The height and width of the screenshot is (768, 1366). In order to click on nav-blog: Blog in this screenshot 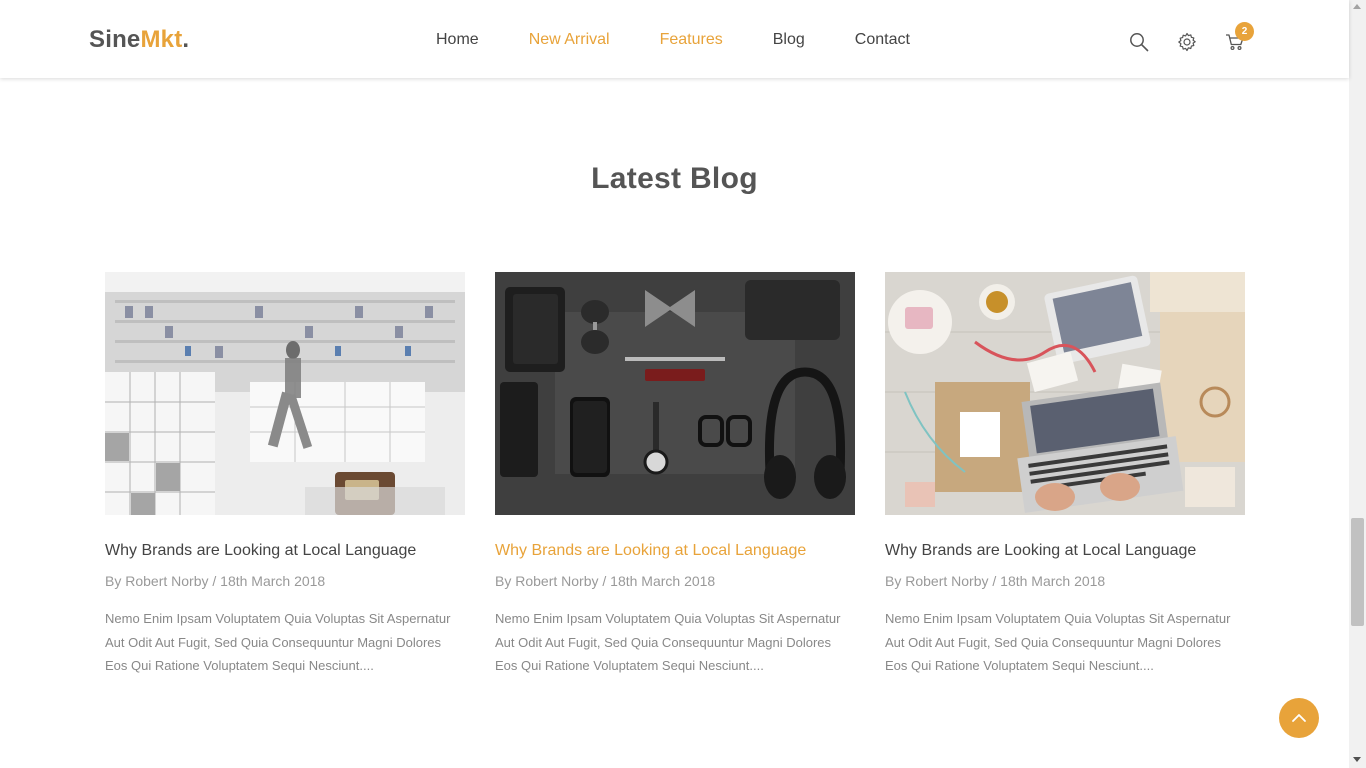, I will do `click(789, 40)`.